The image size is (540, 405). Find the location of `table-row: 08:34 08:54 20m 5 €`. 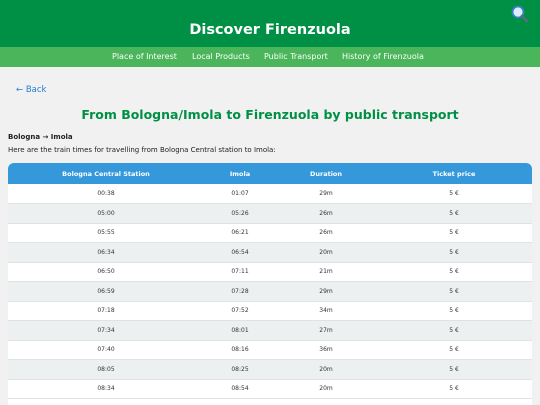

table-row: 08:34 08:54 20m 5 € is located at coordinates (270, 389).